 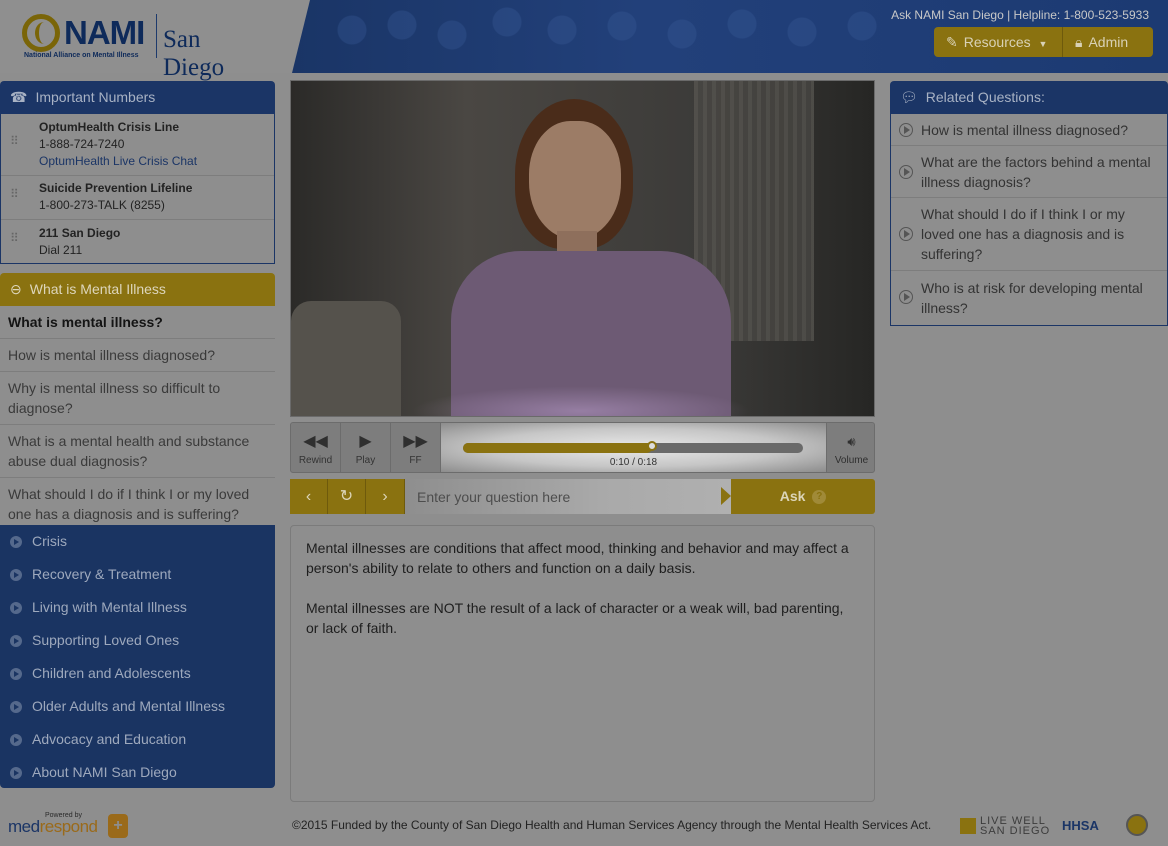 I want to click on rewind-button: ◀◀ Rewind, so click(x=316, y=447).